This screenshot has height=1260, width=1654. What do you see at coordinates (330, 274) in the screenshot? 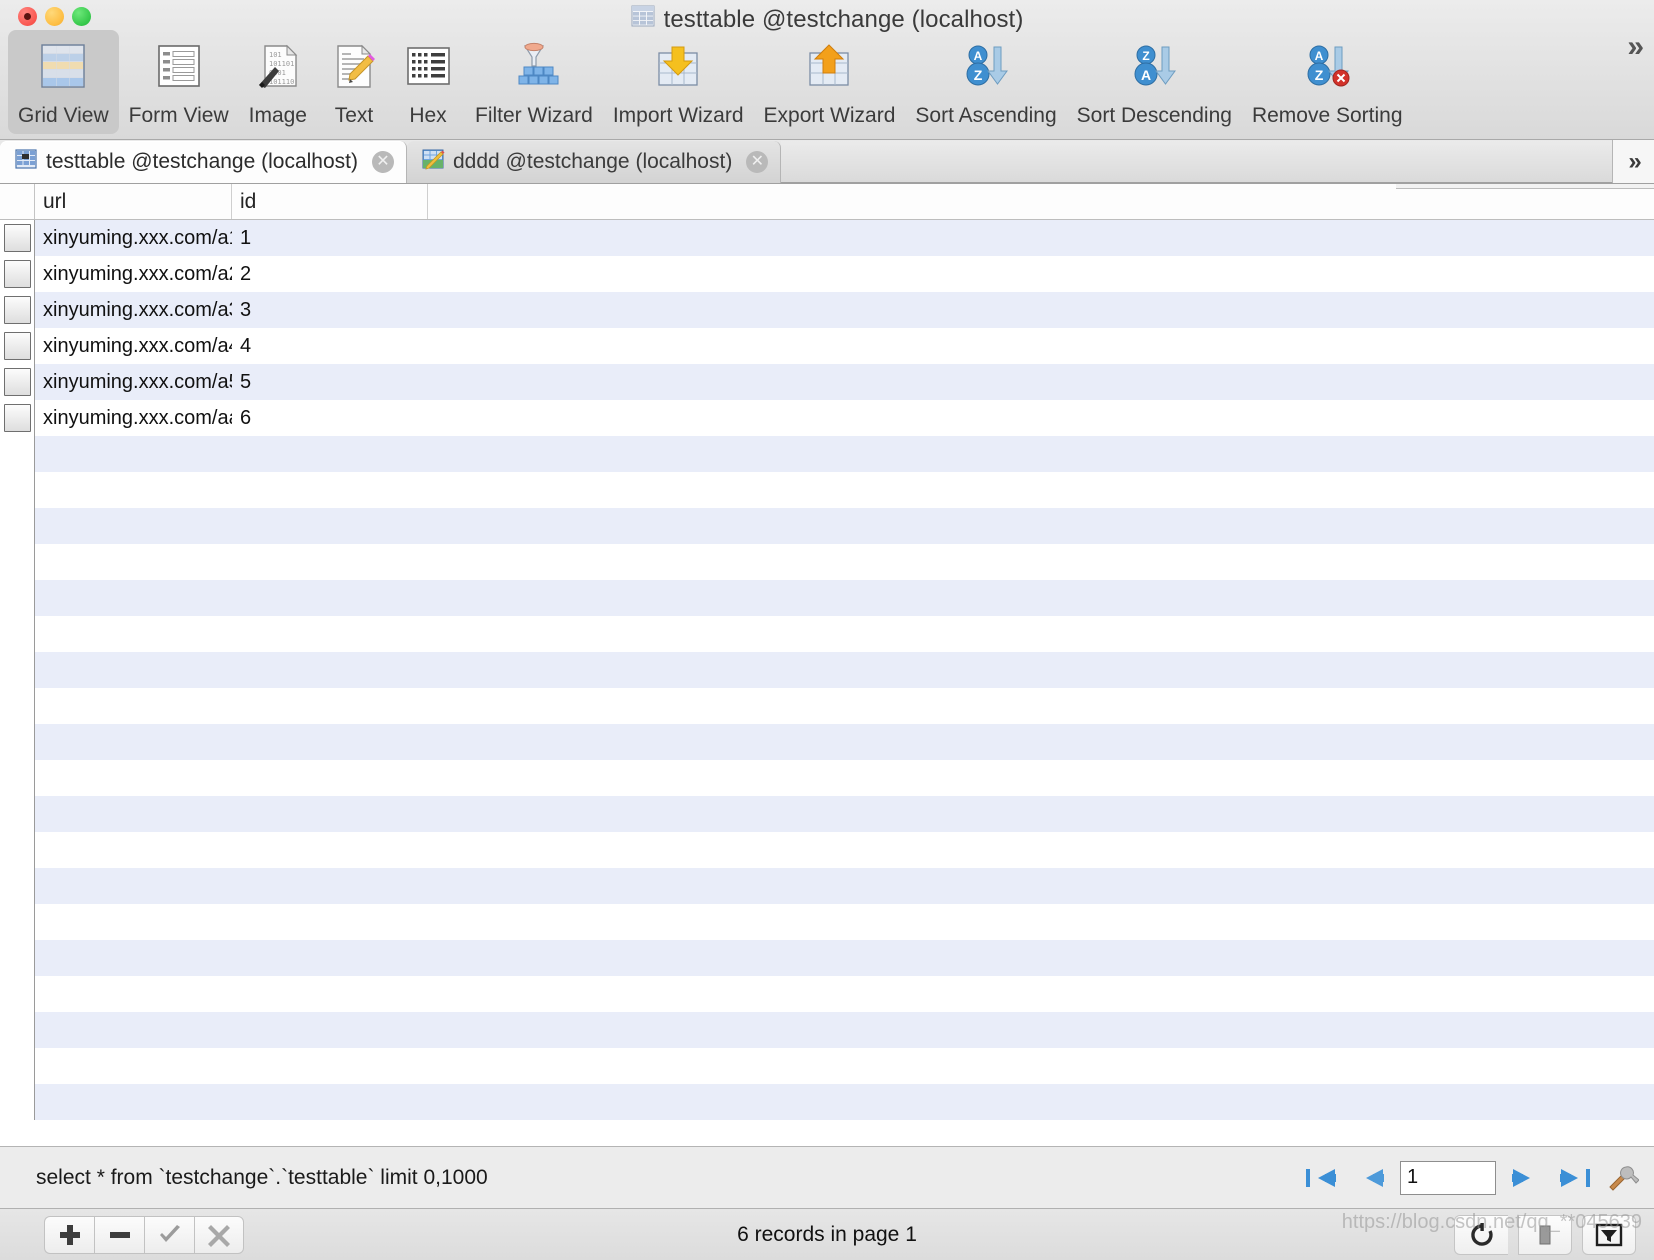
I see `cell-id: 2` at bounding box center [330, 274].